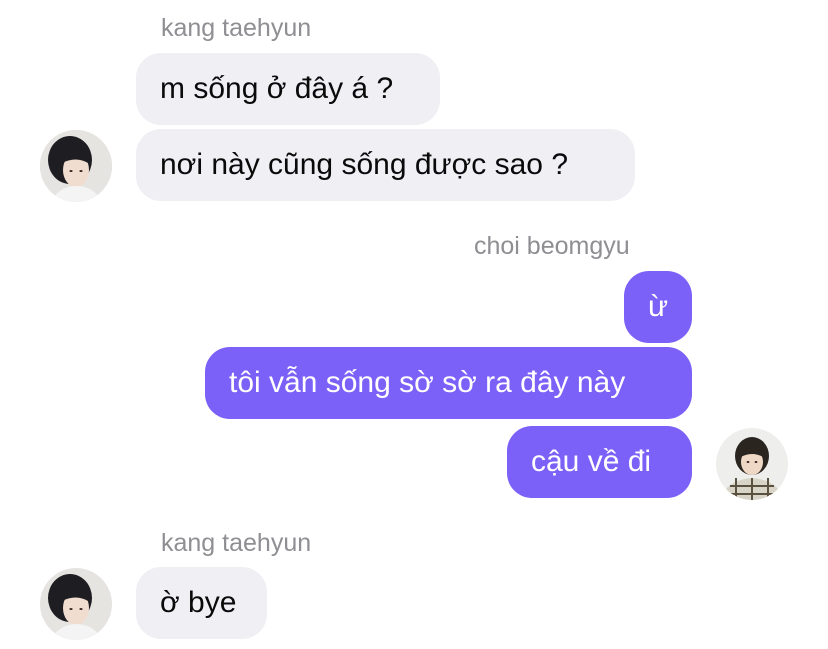  What do you see at coordinates (552, 246) in the screenshot?
I see `sender-name-choi-beomgyu: choi beomgyu` at bounding box center [552, 246].